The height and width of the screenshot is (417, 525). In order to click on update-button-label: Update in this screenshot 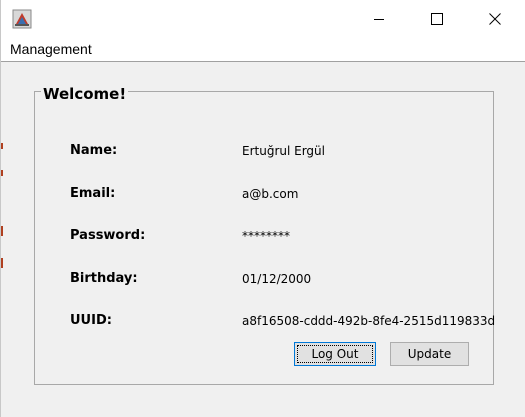, I will do `click(429, 354)`.